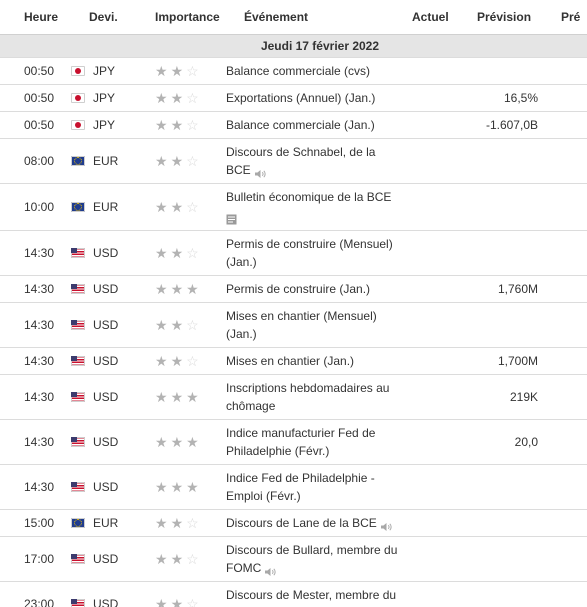  What do you see at coordinates (308, 197) in the screenshot?
I see `event-link: Bulletin économique de la BCE` at bounding box center [308, 197].